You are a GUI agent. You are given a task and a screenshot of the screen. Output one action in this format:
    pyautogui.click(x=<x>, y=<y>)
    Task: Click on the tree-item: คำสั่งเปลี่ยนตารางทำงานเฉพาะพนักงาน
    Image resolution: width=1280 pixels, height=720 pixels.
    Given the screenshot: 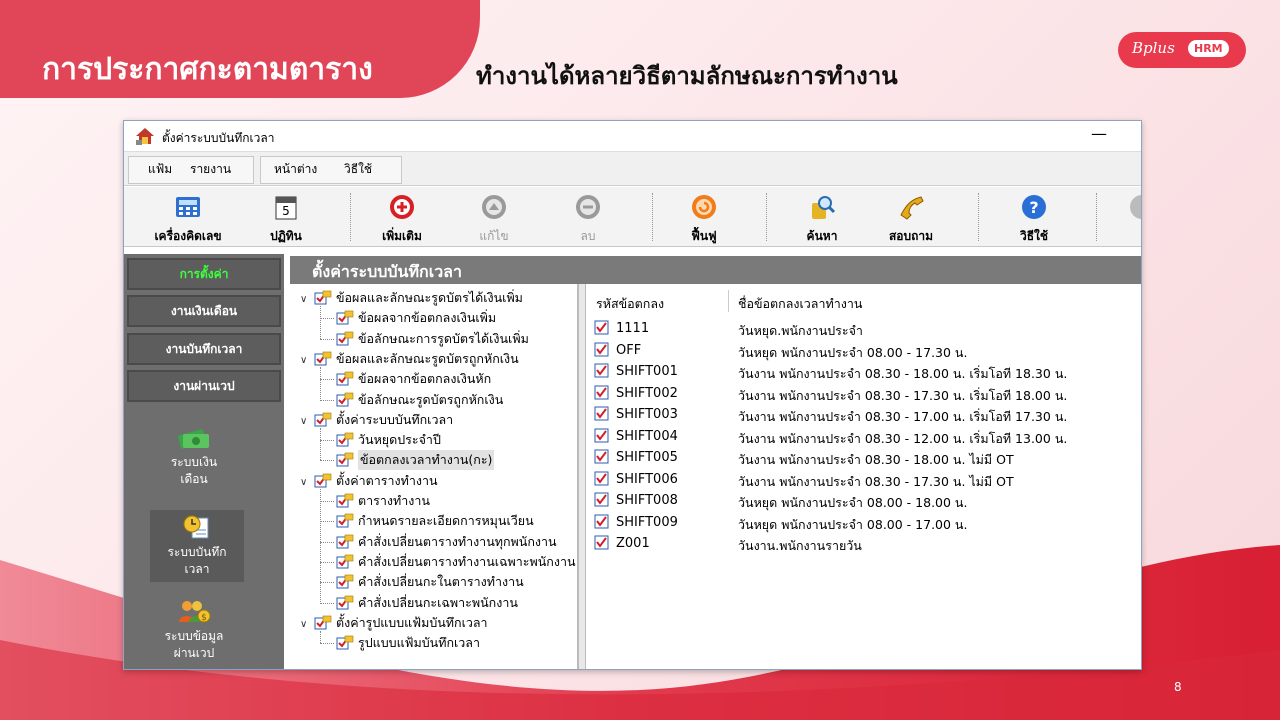 What is the action you would take?
    pyautogui.click(x=456, y=562)
    